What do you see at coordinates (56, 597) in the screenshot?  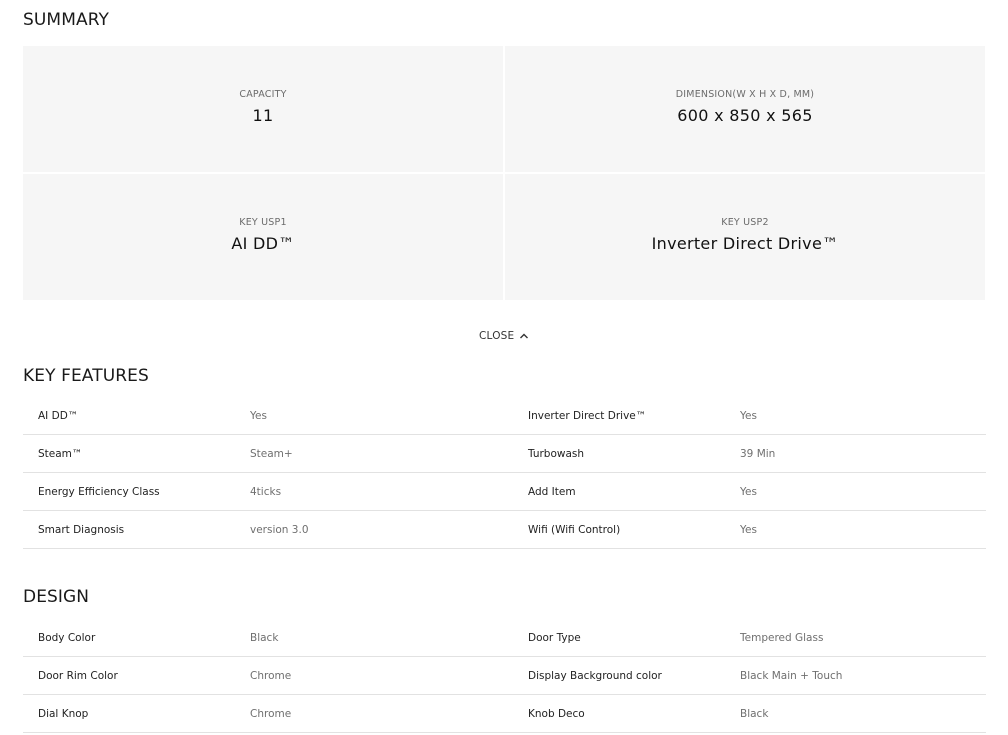 I see `design-title: DESIGN` at bounding box center [56, 597].